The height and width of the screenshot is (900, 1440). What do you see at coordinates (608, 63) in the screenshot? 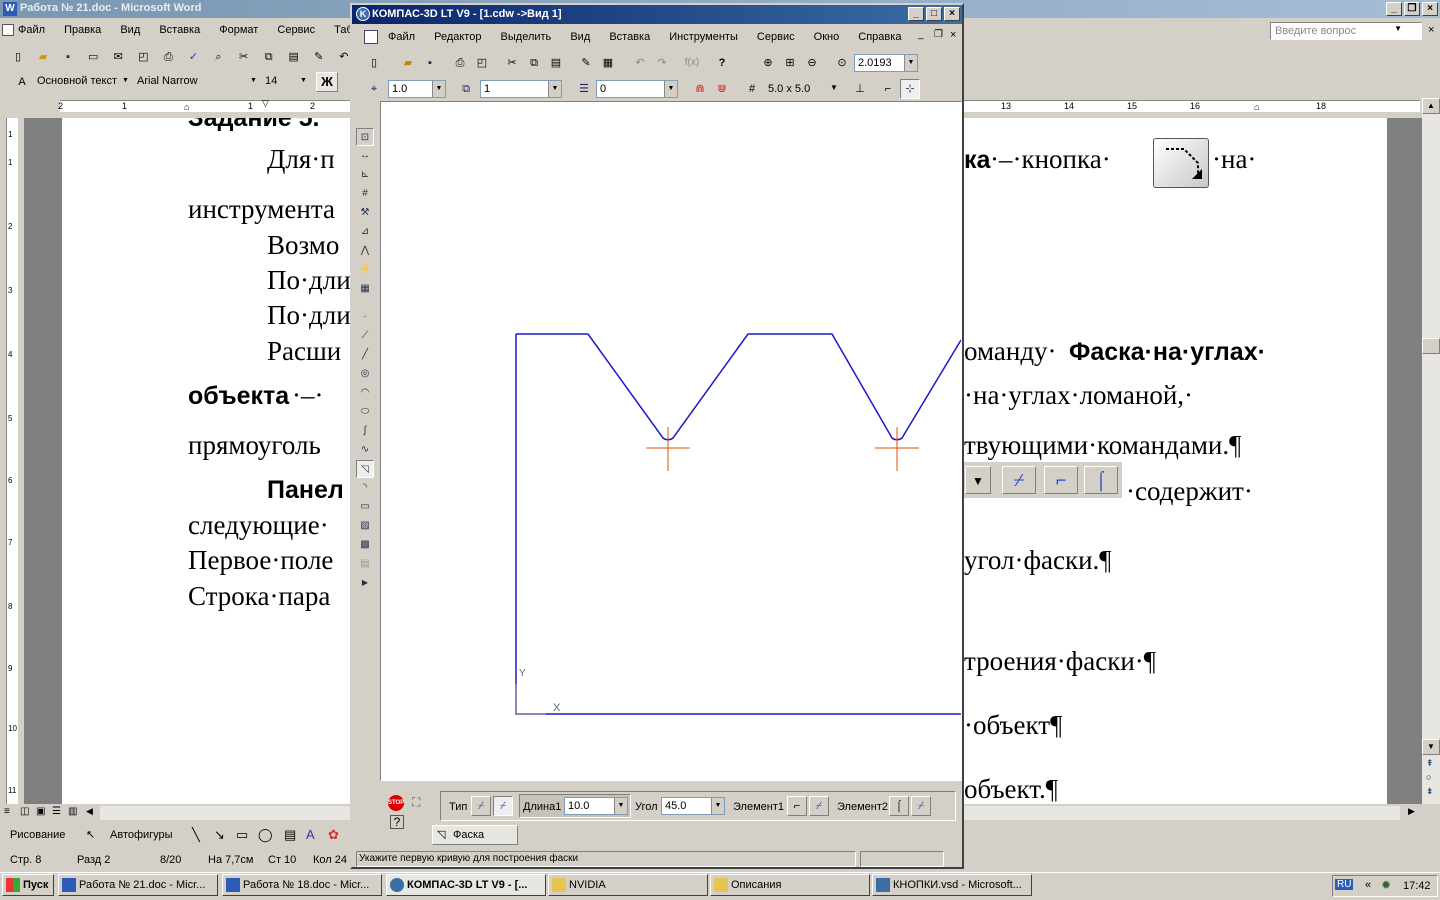
I see `kompas-properties-icon: ▦` at bounding box center [608, 63].